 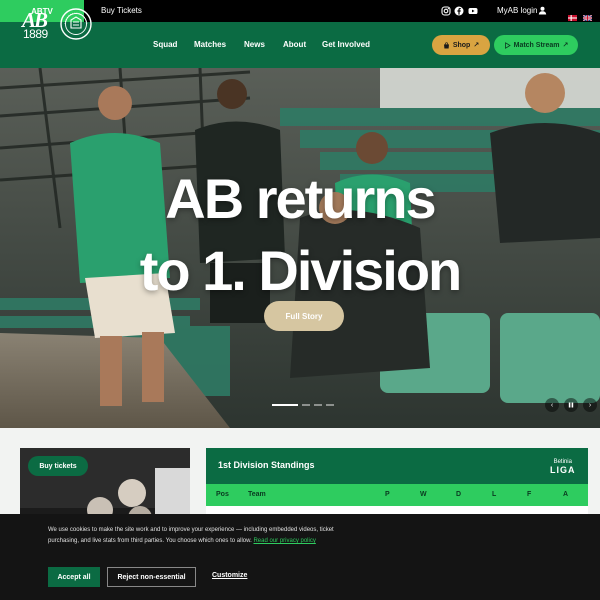 I want to click on prev-slide-button: ‹, so click(x=552, y=405).